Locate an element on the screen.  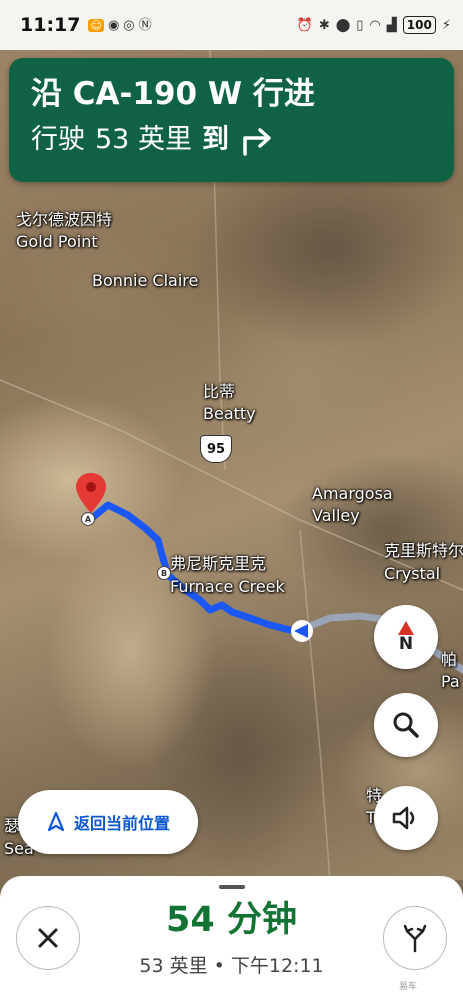
alarm-icon: ⏰ is located at coordinates (304, 25).